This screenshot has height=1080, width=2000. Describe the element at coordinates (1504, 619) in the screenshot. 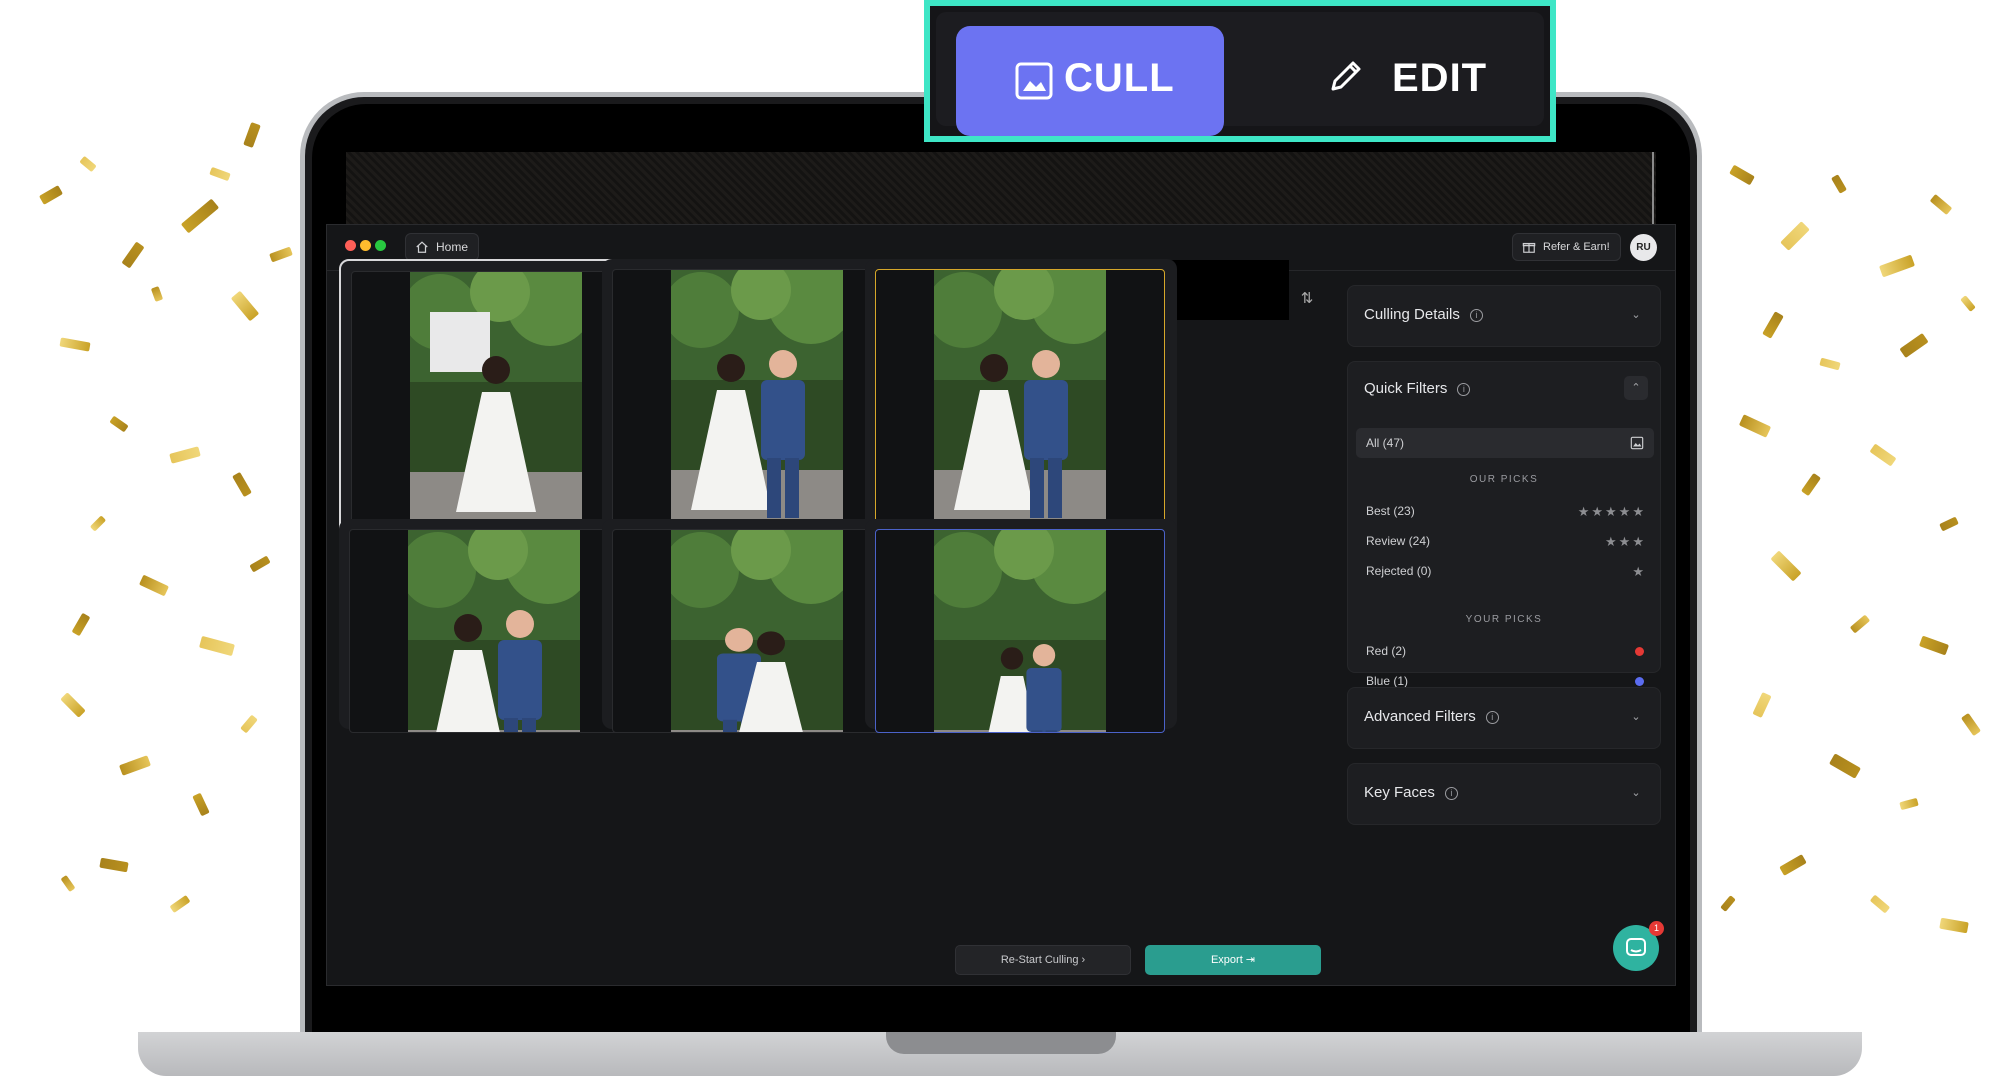

I see `your-picks-heading: YOUR PICKS` at that location.